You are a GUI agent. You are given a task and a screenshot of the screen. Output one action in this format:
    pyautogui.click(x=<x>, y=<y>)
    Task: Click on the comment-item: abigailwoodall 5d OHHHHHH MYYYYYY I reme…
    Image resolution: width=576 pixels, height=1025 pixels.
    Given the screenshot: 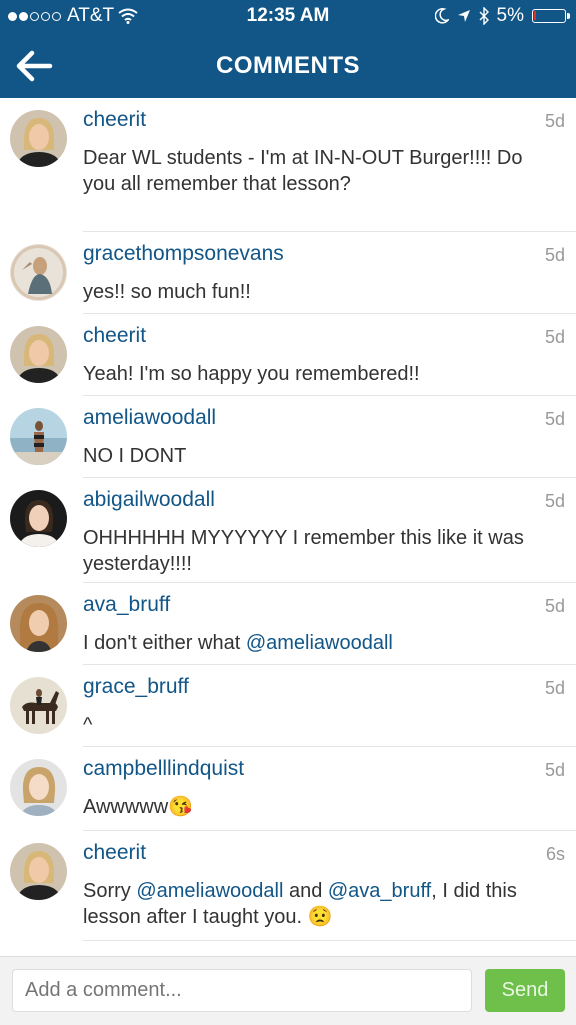 What is the action you would take?
    pyautogui.click(x=288, y=530)
    